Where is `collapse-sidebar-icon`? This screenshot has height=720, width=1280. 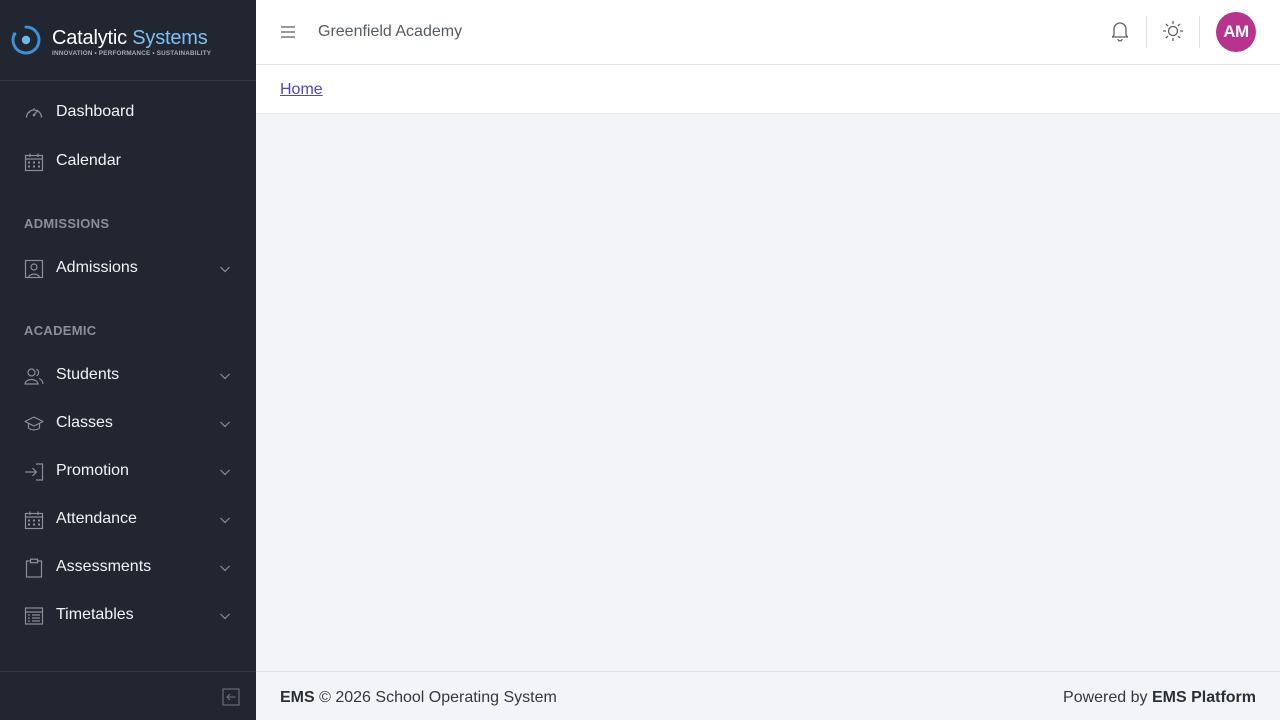
collapse-sidebar-icon is located at coordinates (231, 697).